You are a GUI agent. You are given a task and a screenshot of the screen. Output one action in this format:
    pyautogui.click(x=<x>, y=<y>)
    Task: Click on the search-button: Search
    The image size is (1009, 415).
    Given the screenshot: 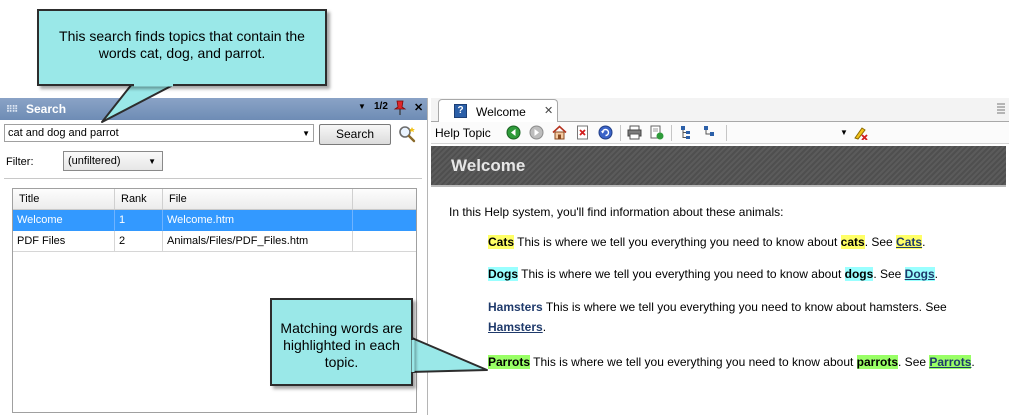 What is the action you would take?
    pyautogui.click(x=355, y=134)
    